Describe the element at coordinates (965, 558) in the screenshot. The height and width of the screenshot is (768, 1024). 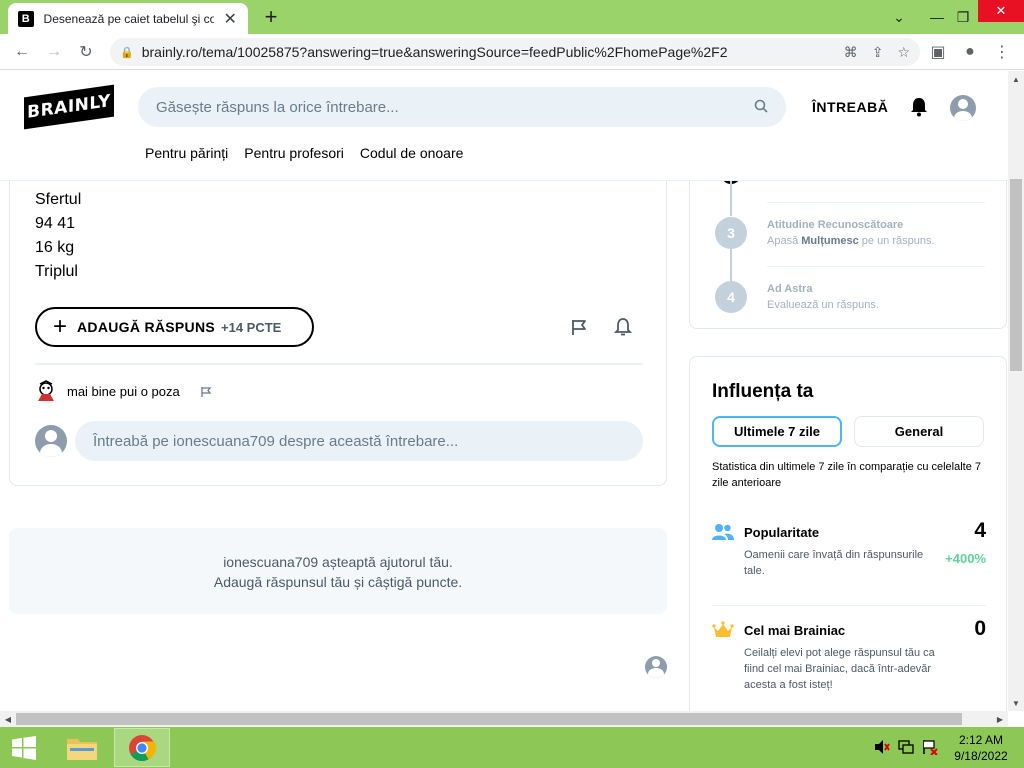
I see `metric-delta: +400%` at that location.